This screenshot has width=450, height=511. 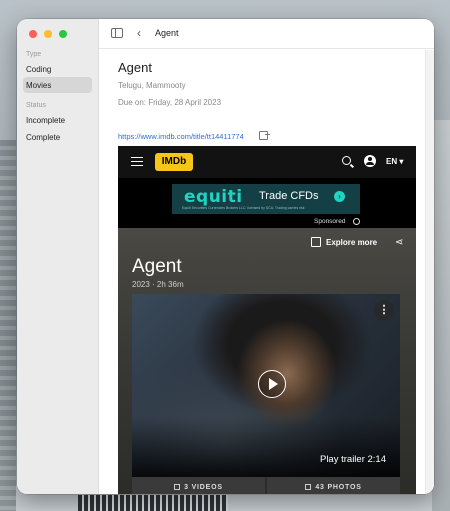 What do you see at coordinates (330, 221) in the screenshot?
I see `sponsored-label: Sponsored` at bounding box center [330, 221].